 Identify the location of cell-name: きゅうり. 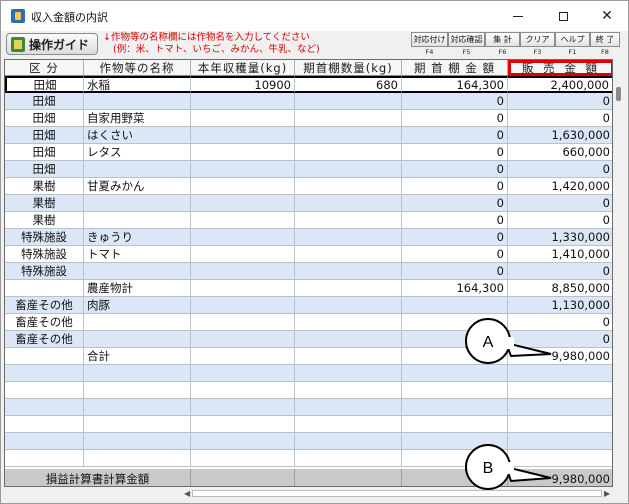
(137, 237).